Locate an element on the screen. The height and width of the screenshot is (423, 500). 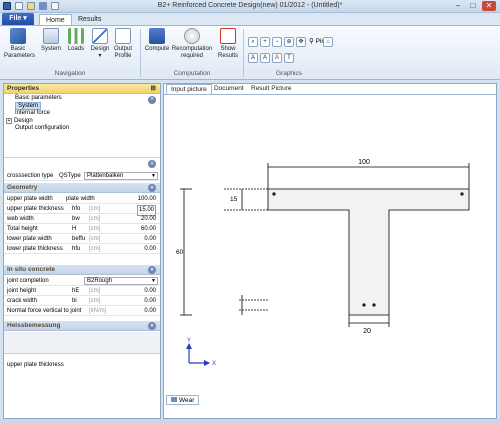
font-larger-icon: A is located at coordinates (253, 58).